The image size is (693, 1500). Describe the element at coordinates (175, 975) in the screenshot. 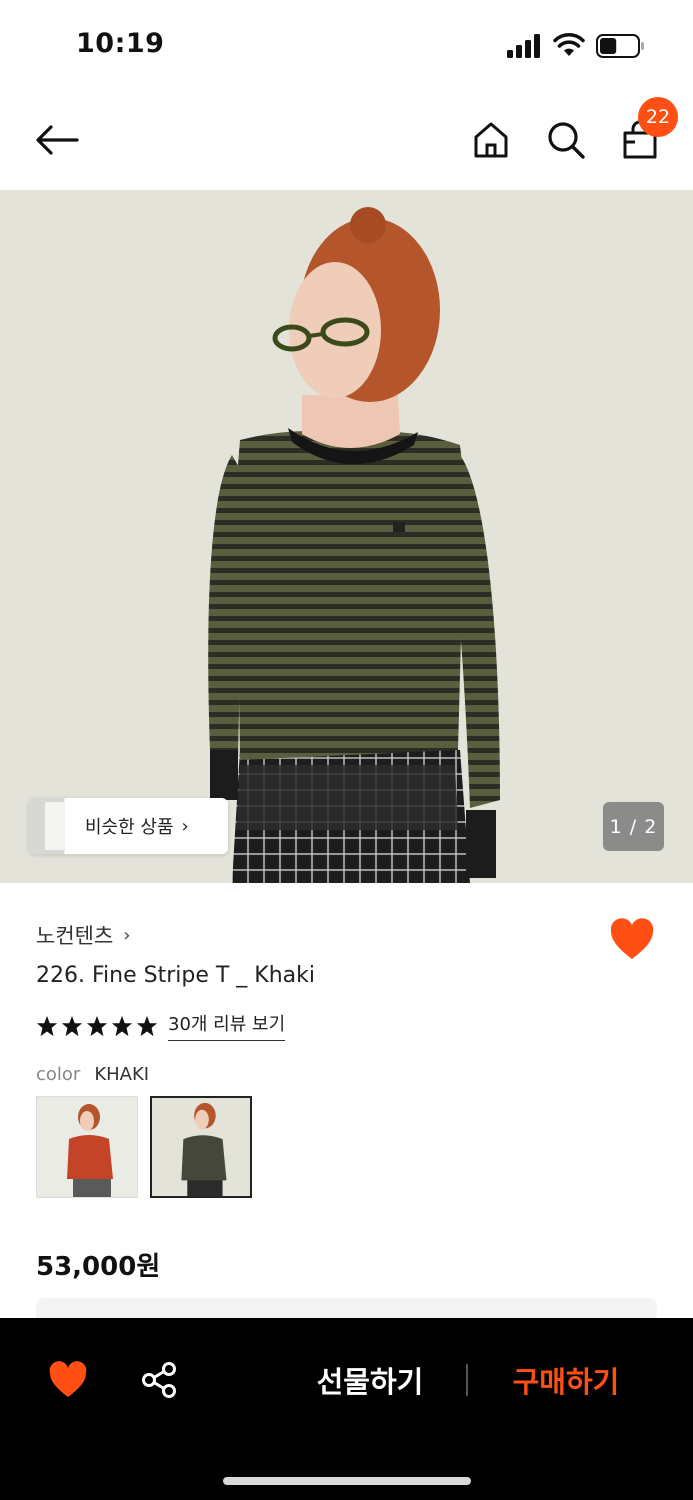

I see `product-name: 226. Fine Stripe T _ Khaki` at that location.